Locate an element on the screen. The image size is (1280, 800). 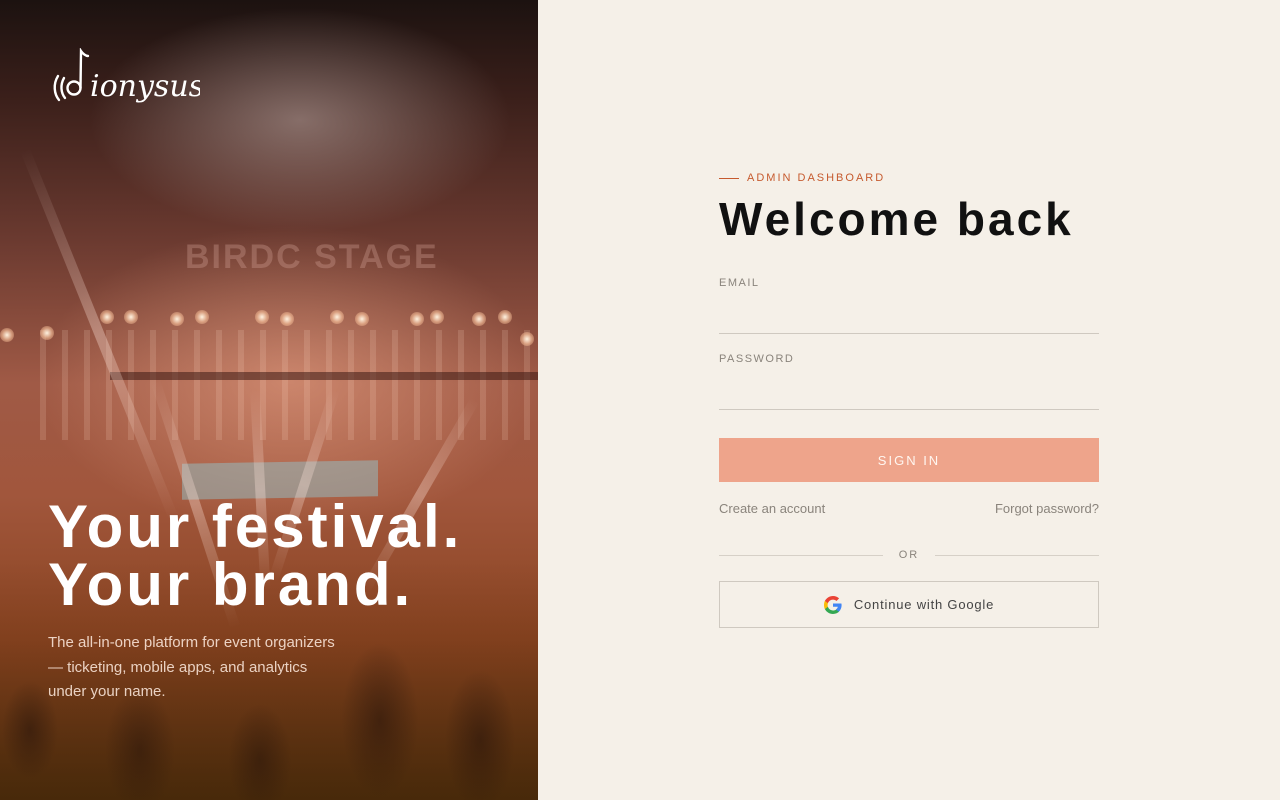
password-field-wrap is located at coordinates (909, 391).